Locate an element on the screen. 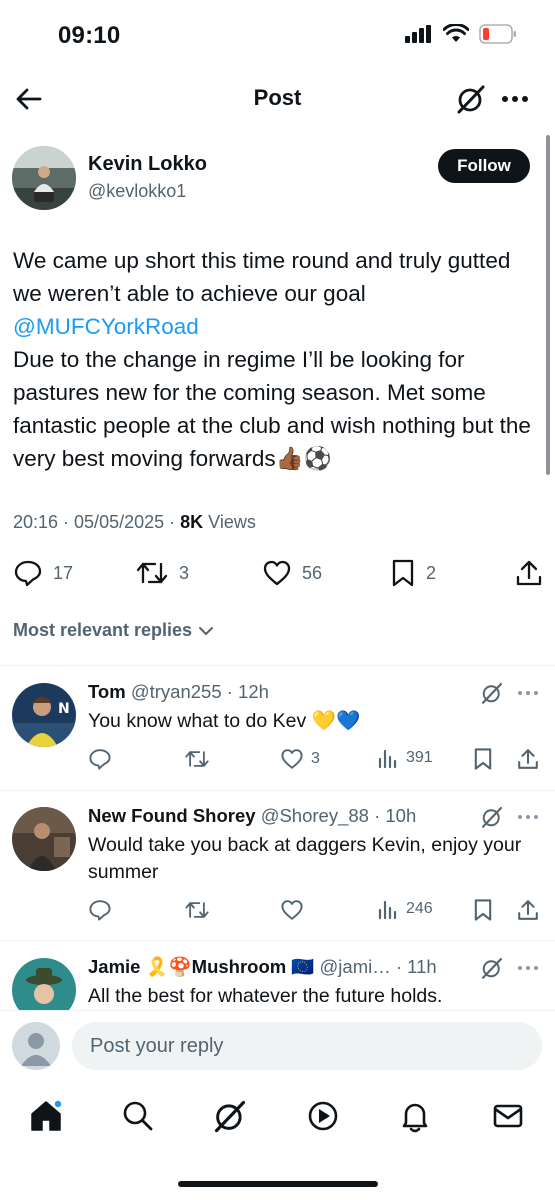 Image resolution: width=555 pixels, height=1200 pixels. nav-notifications is located at coordinates (415, 1116).